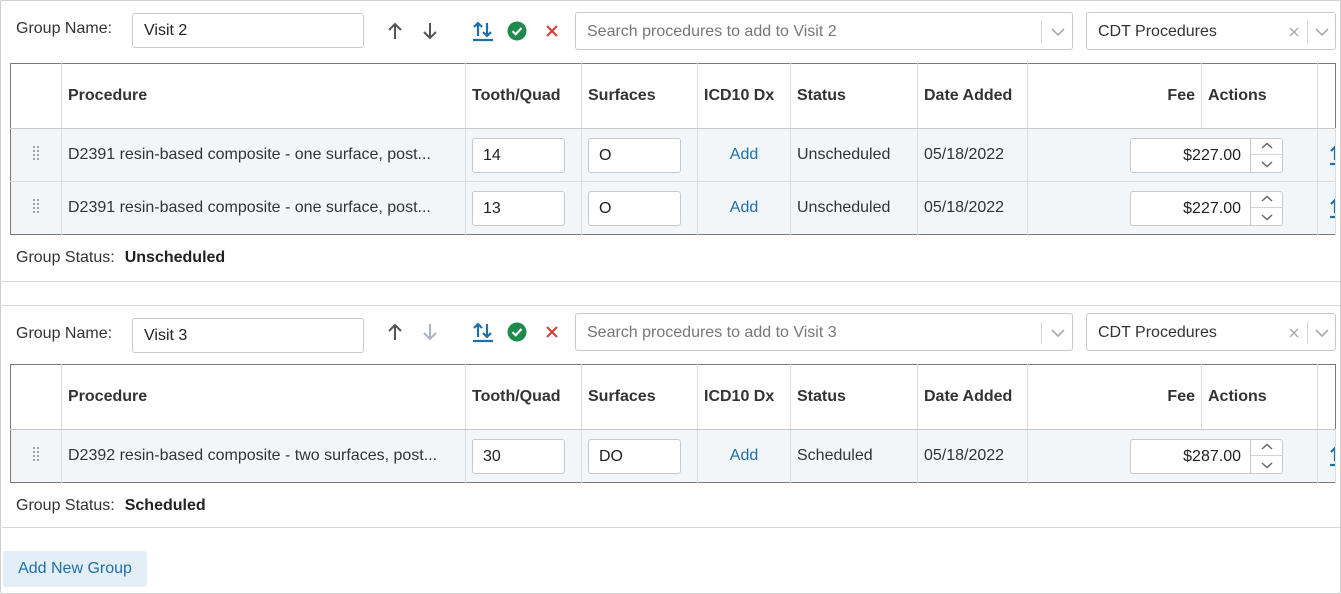 The width and height of the screenshot is (1341, 594). Describe the element at coordinates (248, 335) in the screenshot. I see `group-name-input: Visit 3` at that location.